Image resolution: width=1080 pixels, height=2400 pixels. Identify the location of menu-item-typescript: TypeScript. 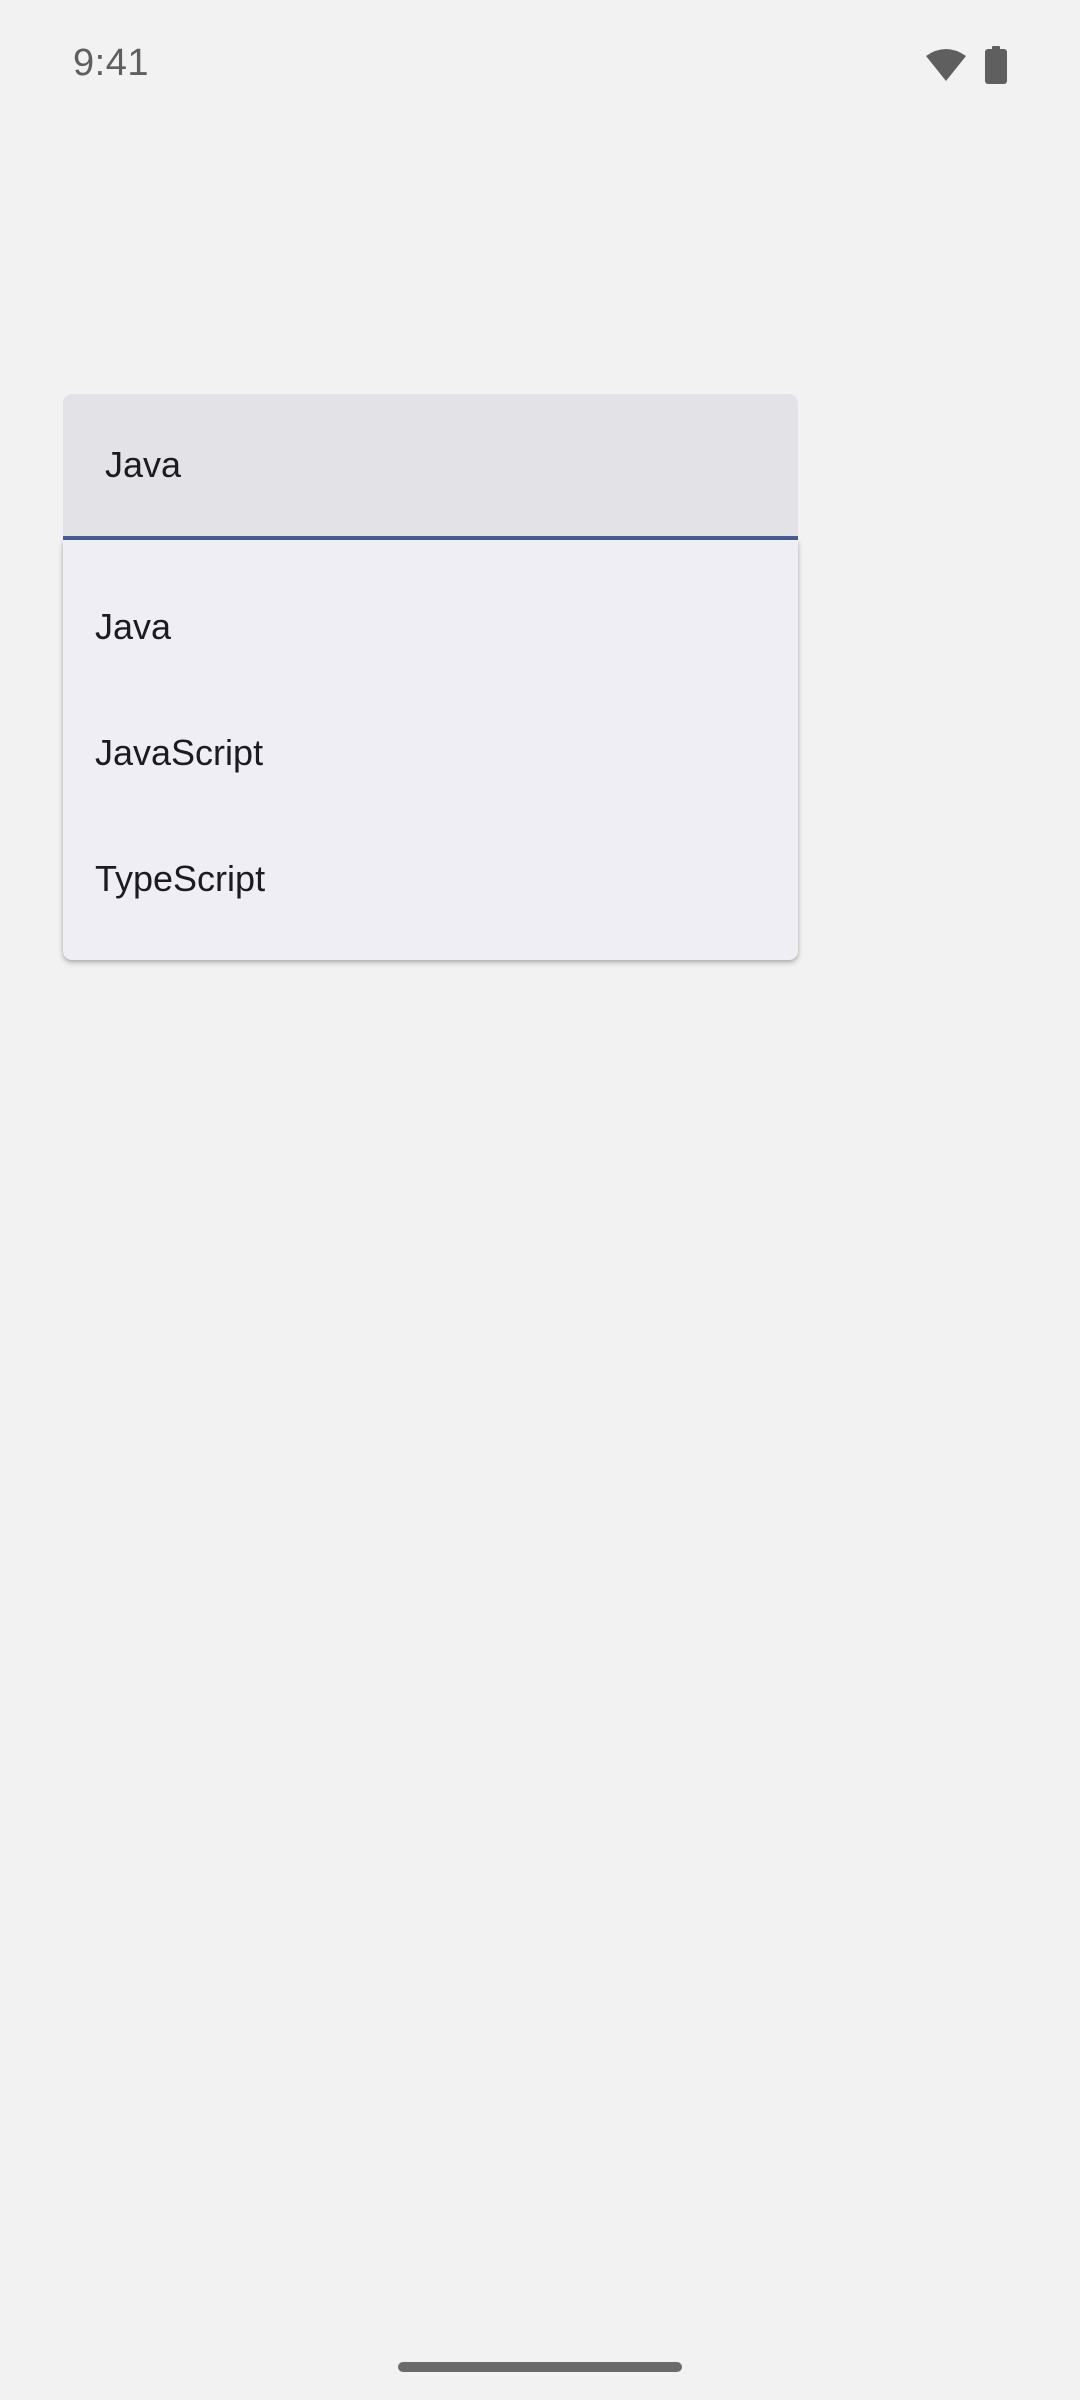
(430, 879).